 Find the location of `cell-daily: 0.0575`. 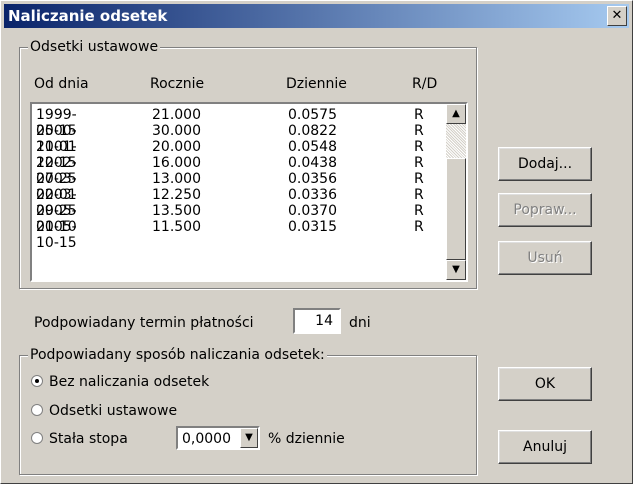

cell-daily: 0.0575 is located at coordinates (312, 115).